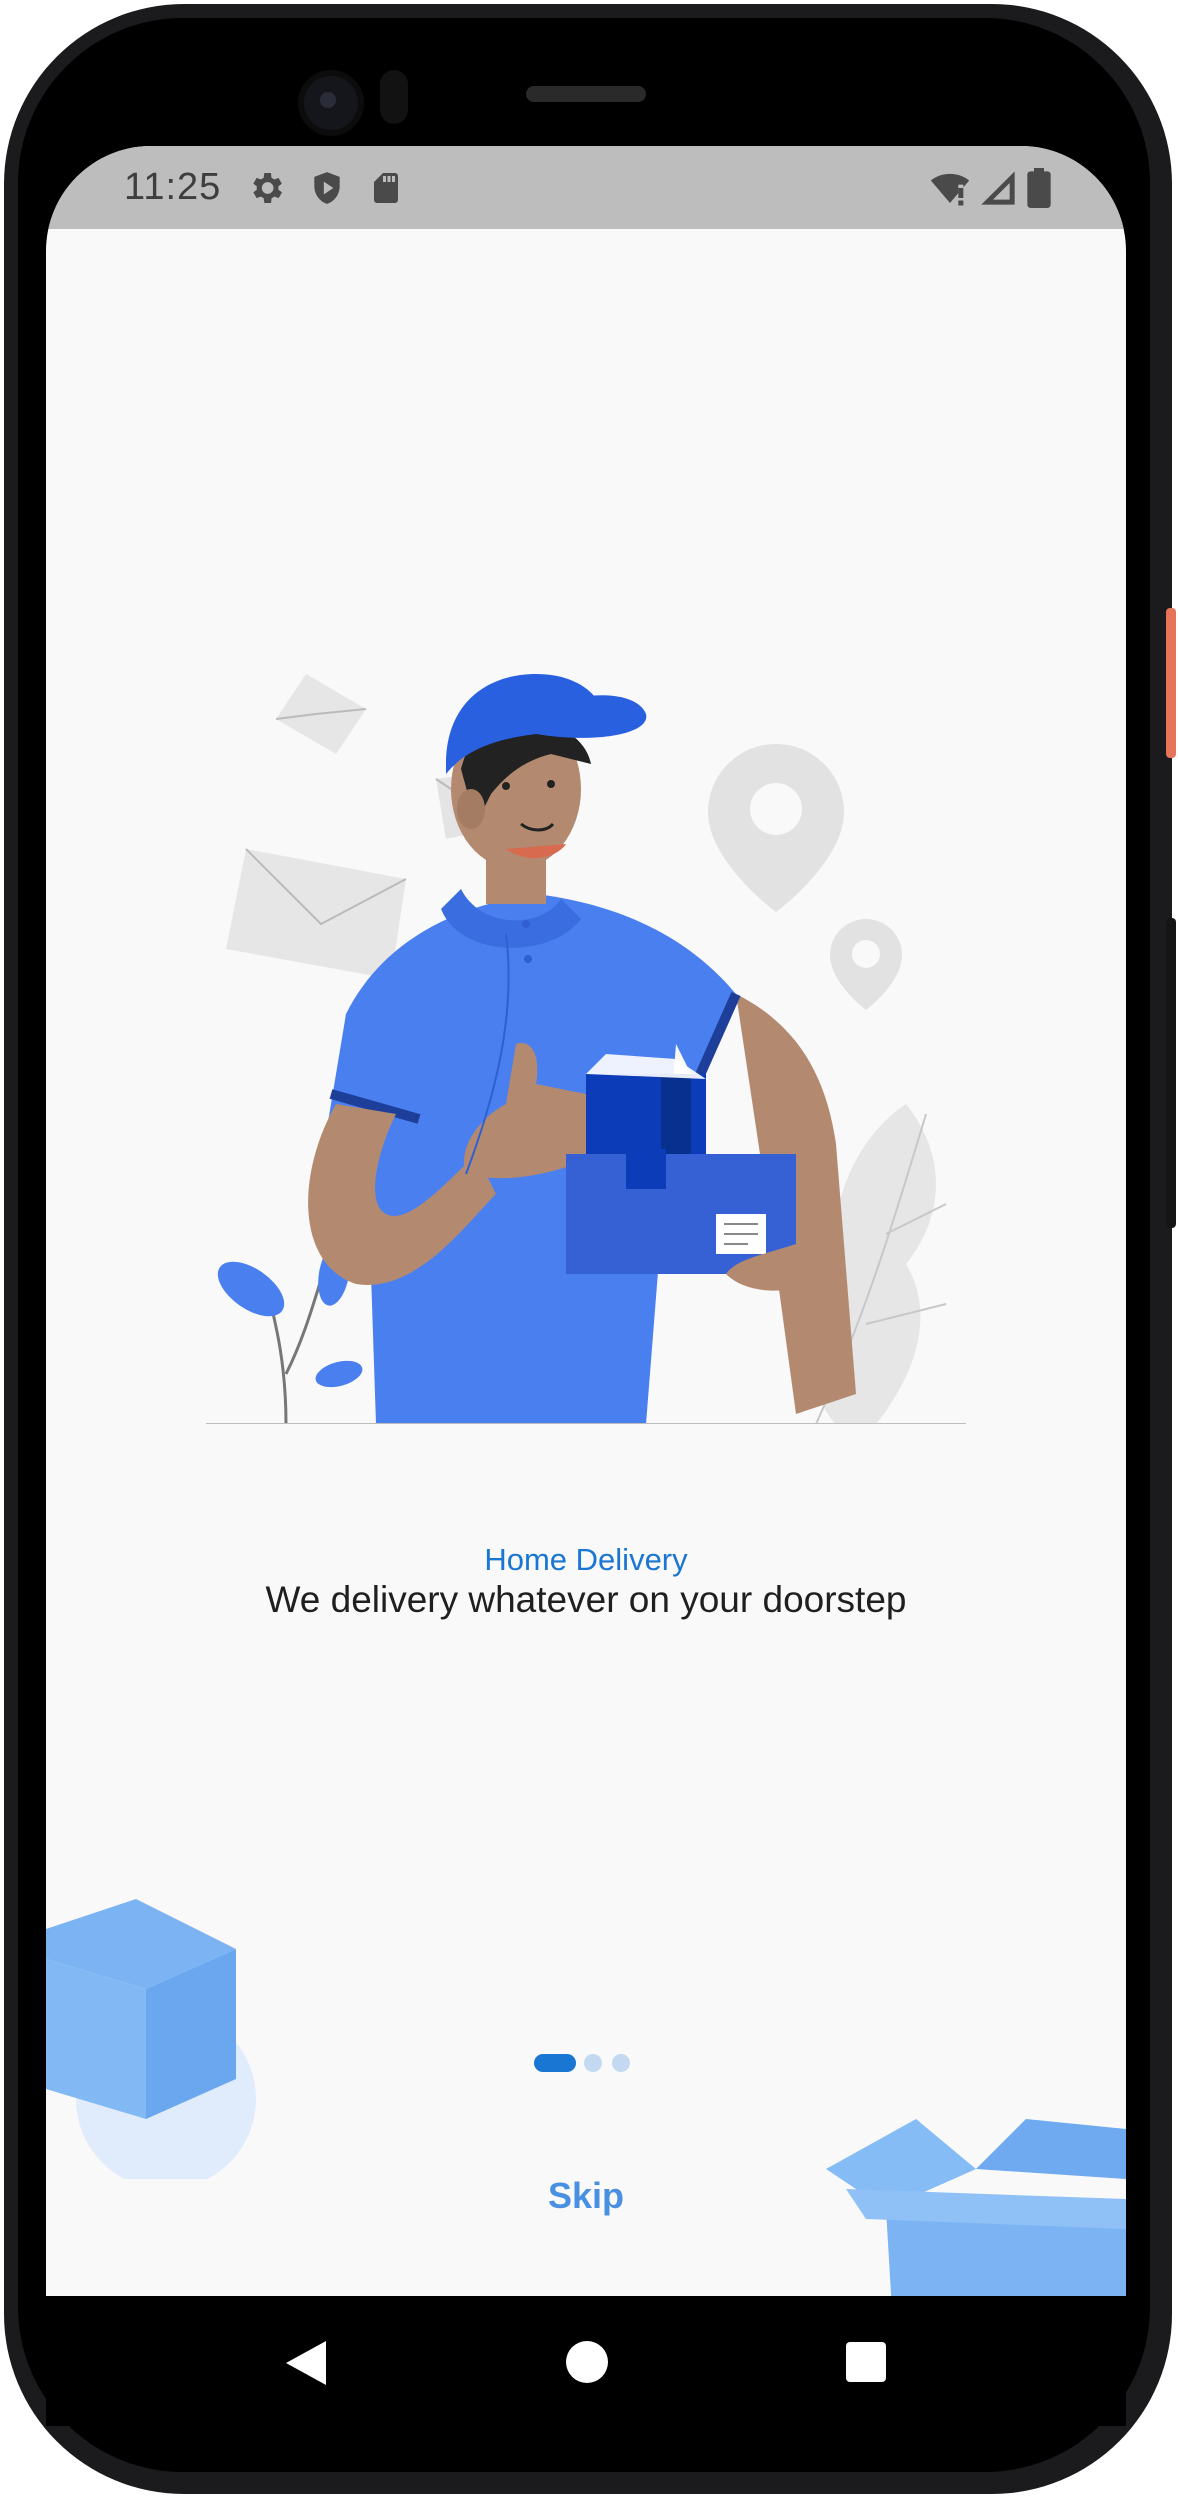 Image resolution: width=1178 pixels, height=2498 pixels. I want to click on gear-icon, so click(267, 188).